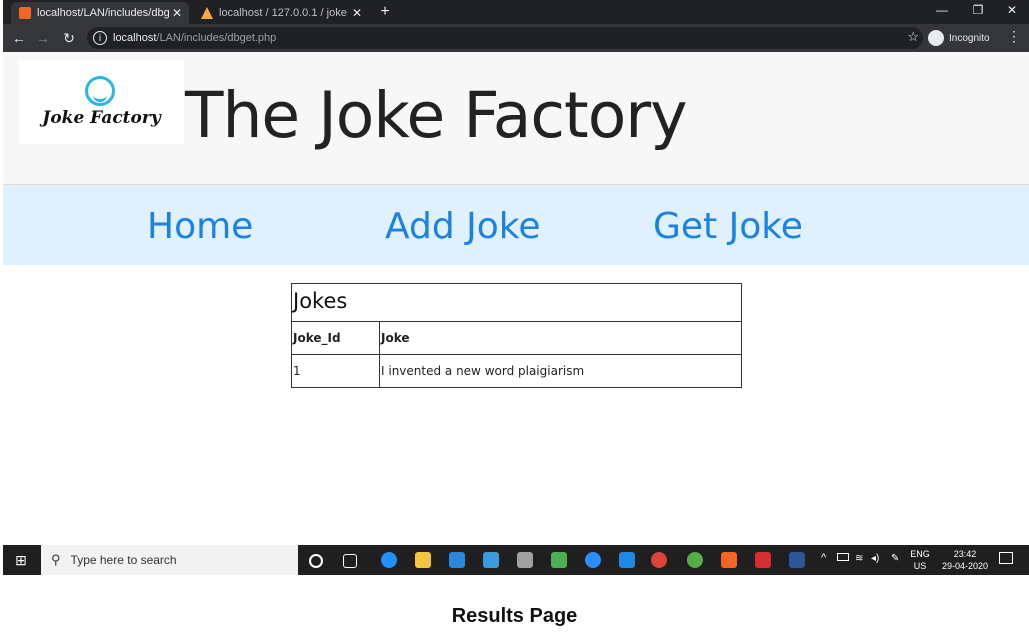  Describe the element at coordinates (123, 560) in the screenshot. I see `search-placeholder: Type here to search` at that location.